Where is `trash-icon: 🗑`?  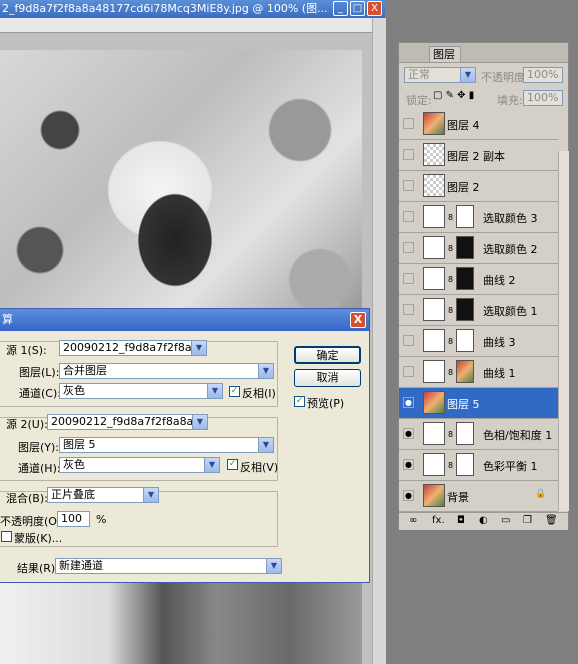
trash-icon: 🗑 is located at coordinates (551, 520).